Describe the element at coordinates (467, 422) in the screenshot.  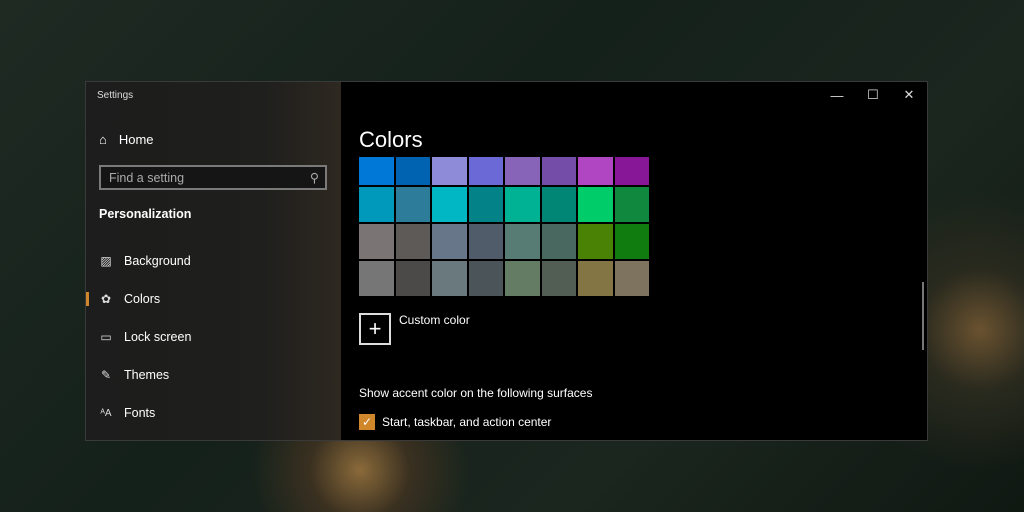
I see `checkbox-label: Start, taskbar, and action center` at that location.